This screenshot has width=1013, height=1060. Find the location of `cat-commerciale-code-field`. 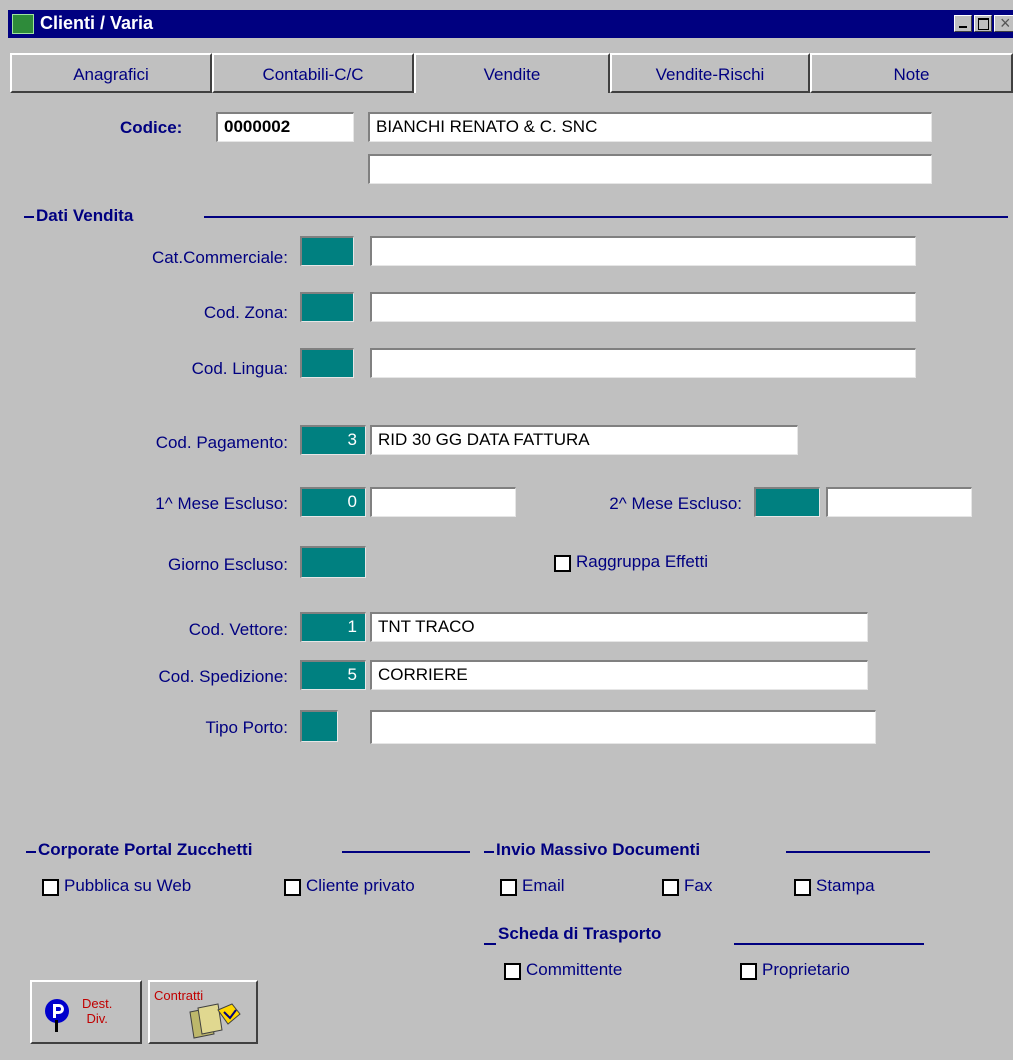

cat-commerciale-code-field is located at coordinates (327, 251).